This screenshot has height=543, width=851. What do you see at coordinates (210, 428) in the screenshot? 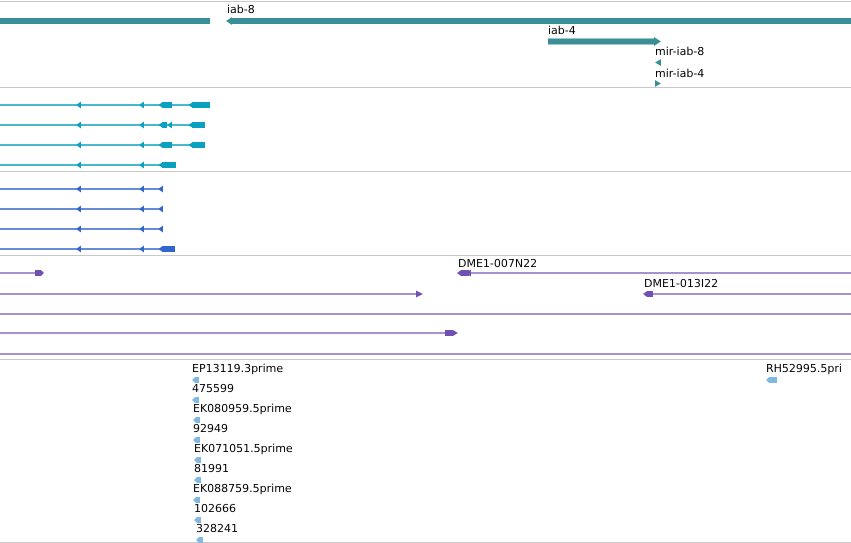
I see `feature-label: 92949` at bounding box center [210, 428].